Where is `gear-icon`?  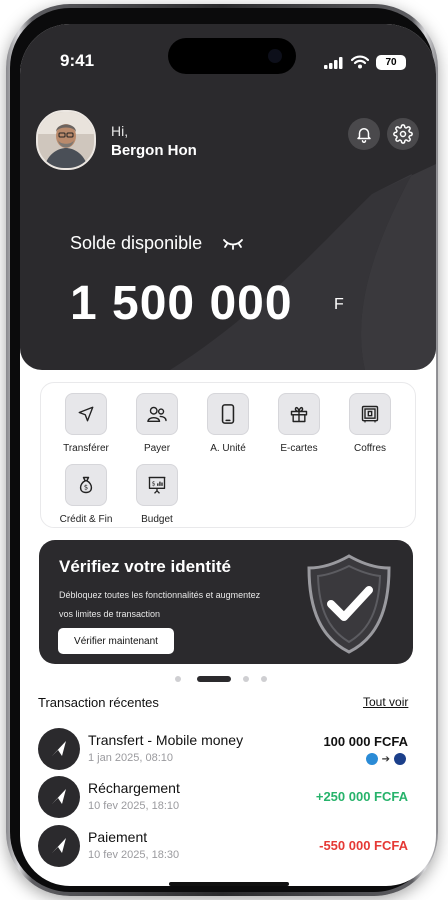 gear-icon is located at coordinates (403, 134).